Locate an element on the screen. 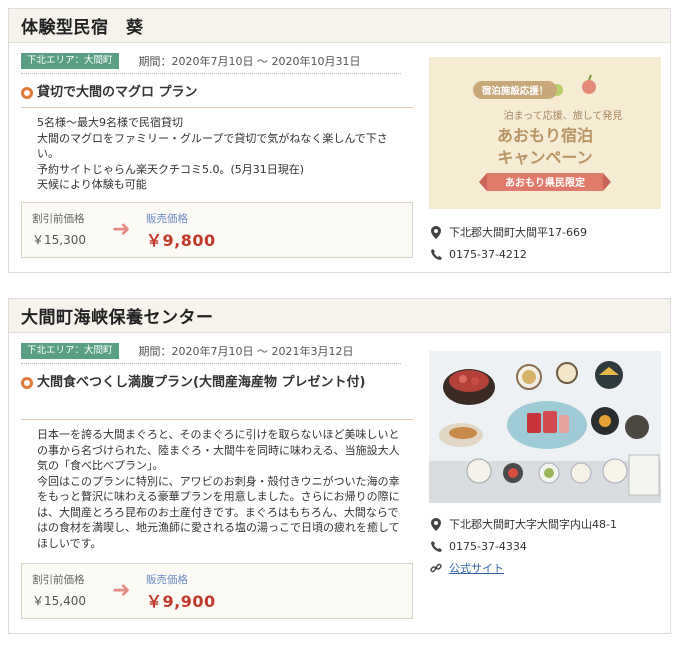 Image resolution: width=680 pixels, height=645 pixels. price-box: 割引前価格 ￥15,400 ➜ 販売価格 ￥9,900 is located at coordinates (217, 591).